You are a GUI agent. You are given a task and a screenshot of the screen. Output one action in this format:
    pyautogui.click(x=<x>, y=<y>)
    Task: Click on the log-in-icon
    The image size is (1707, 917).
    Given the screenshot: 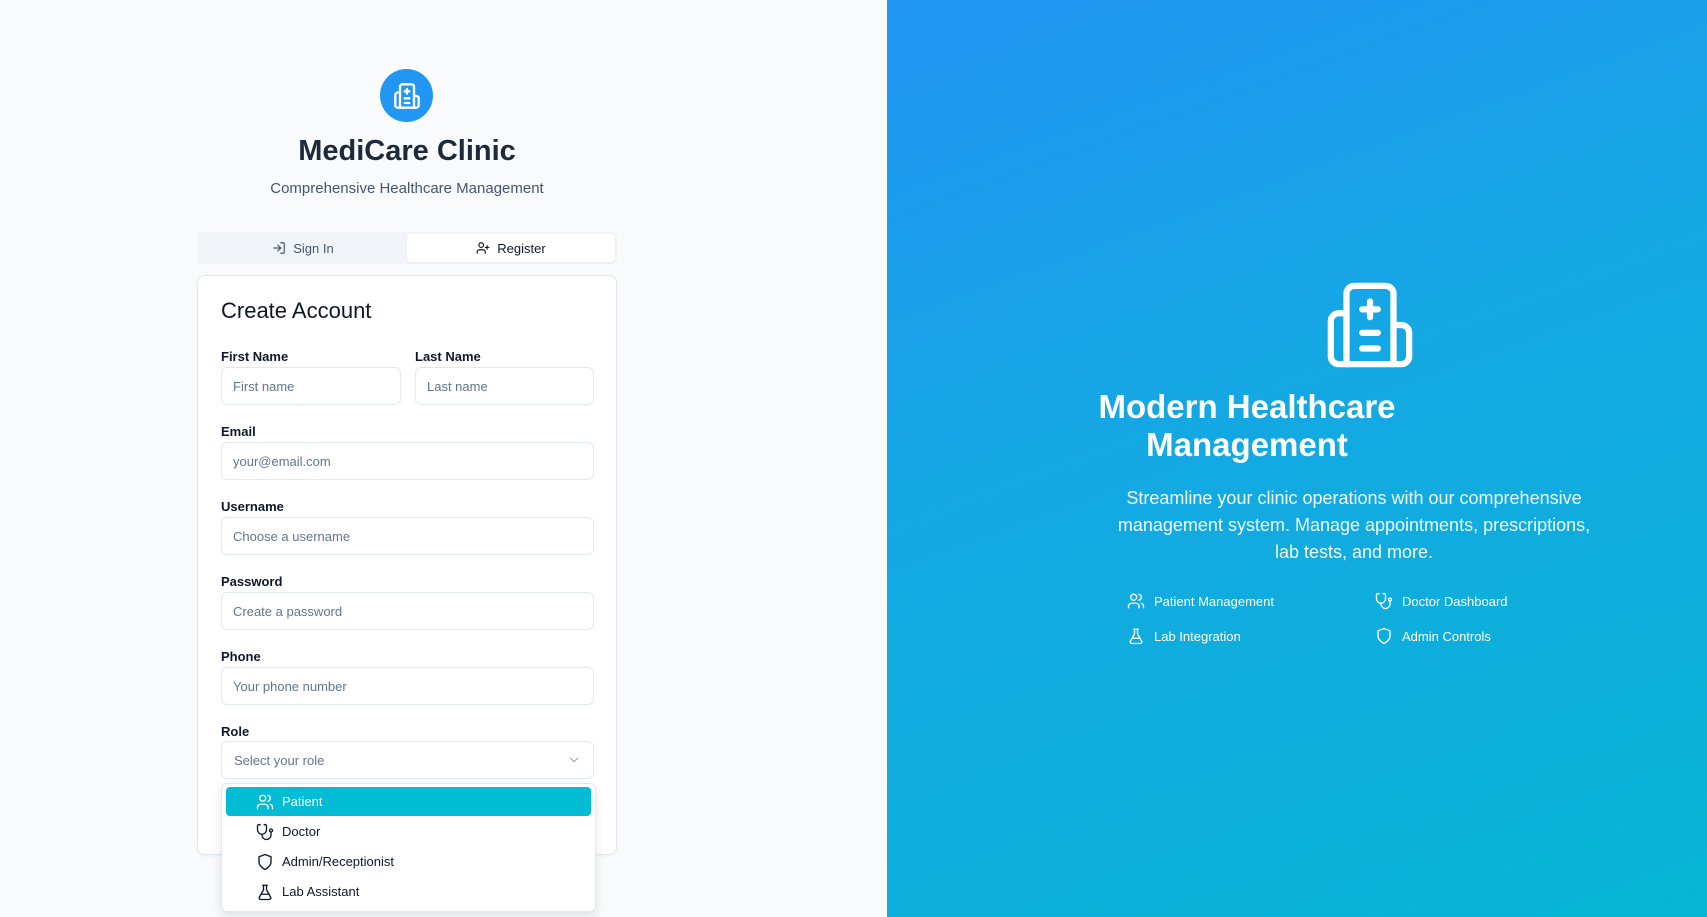 What is the action you would take?
    pyautogui.click(x=279, y=248)
    